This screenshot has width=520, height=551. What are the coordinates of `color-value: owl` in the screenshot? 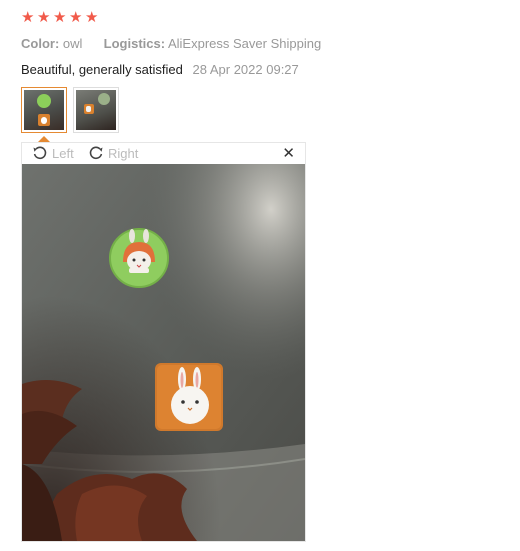 It's located at (72, 43).